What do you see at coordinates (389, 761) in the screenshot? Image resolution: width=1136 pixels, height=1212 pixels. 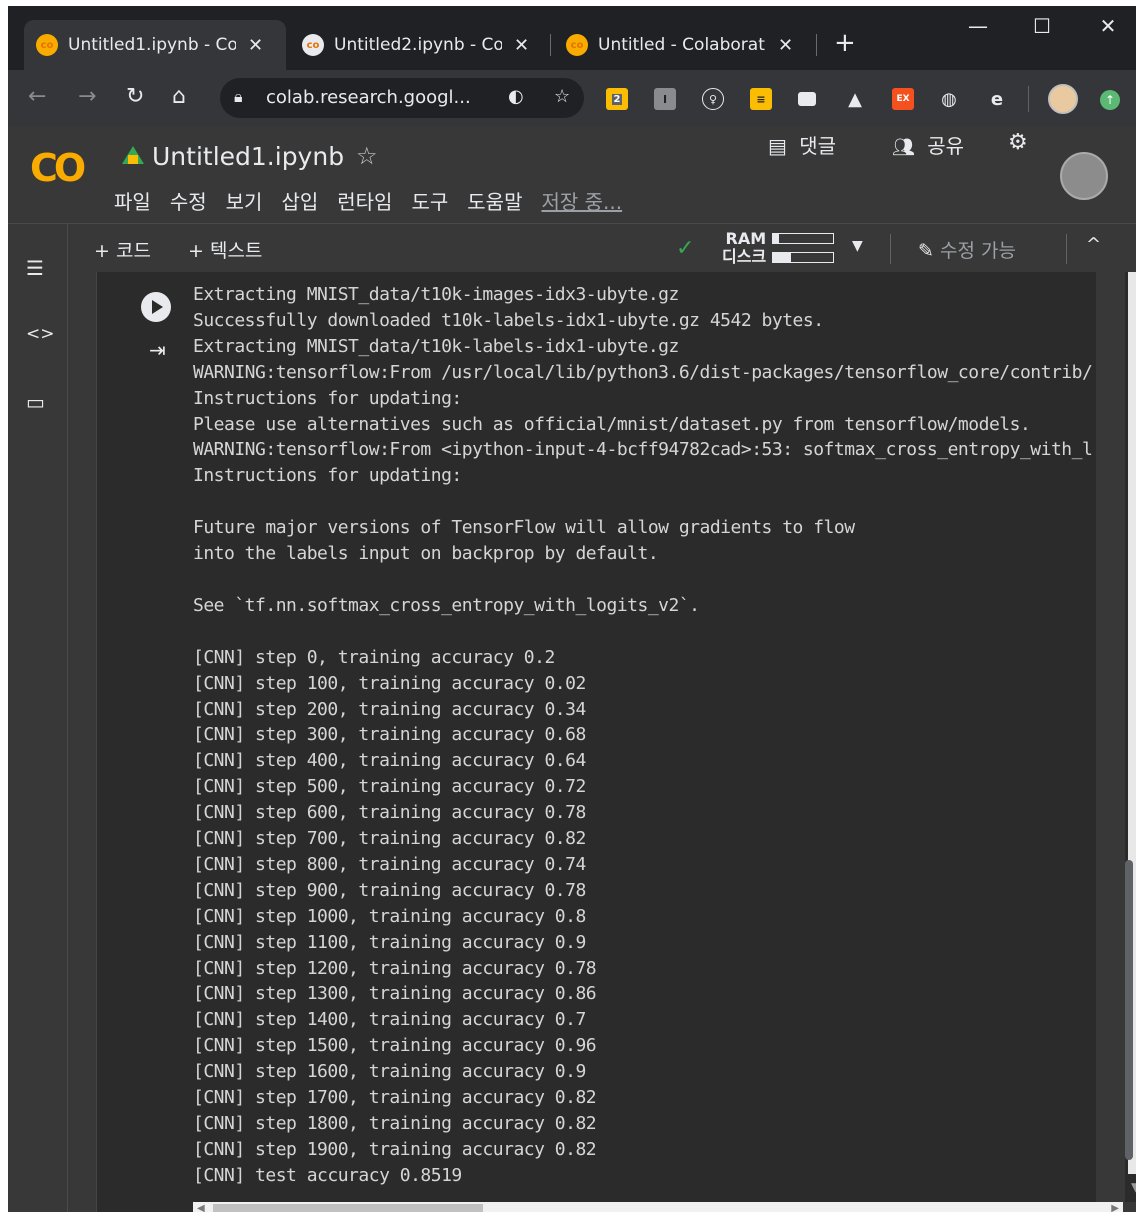 I see `output-line: [CNN] step 400, training accuracy 0.64` at bounding box center [389, 761].